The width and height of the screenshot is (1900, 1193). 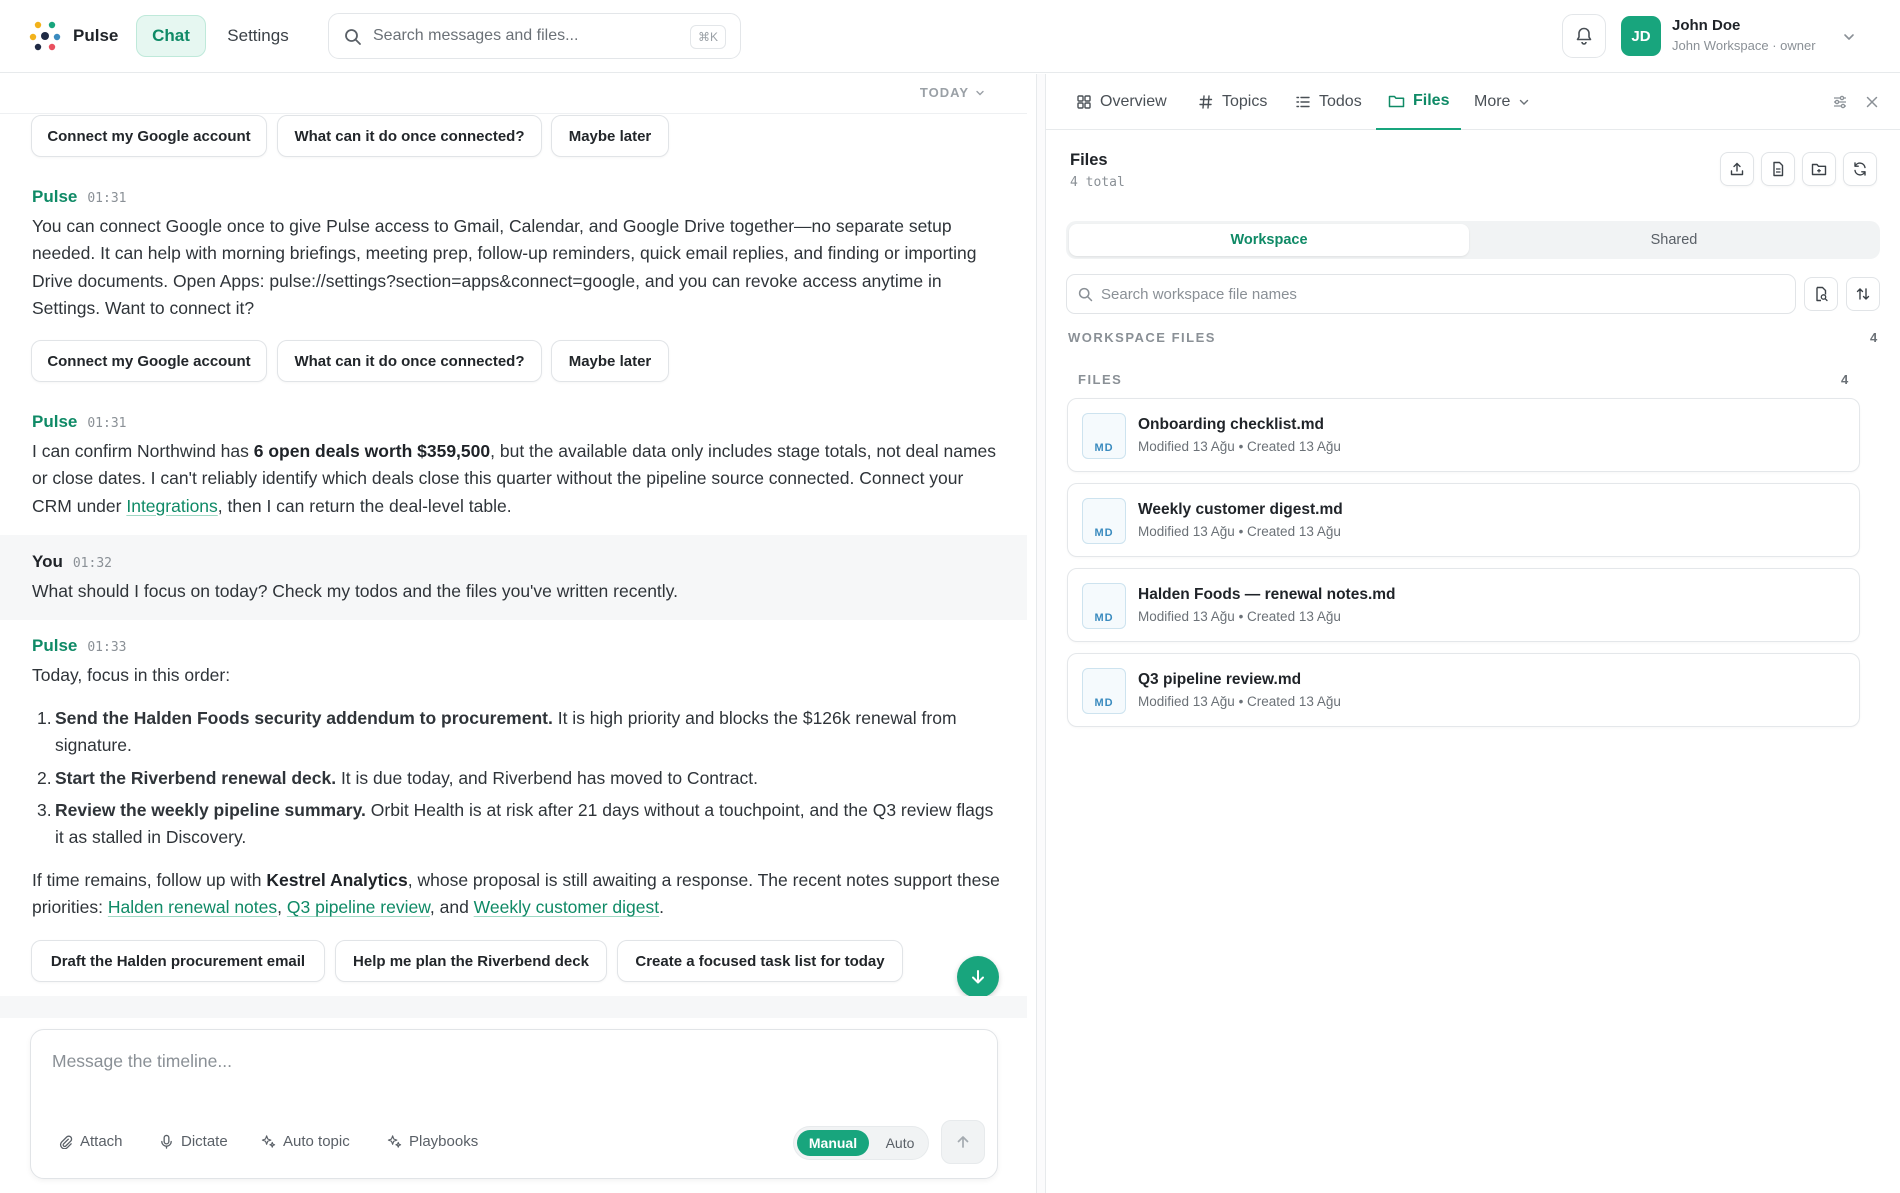 What do you see at coordinates (1269, 240) in the screenshot?
I see `scope-workspace: Workspace` at bounding box center [1269, 240].